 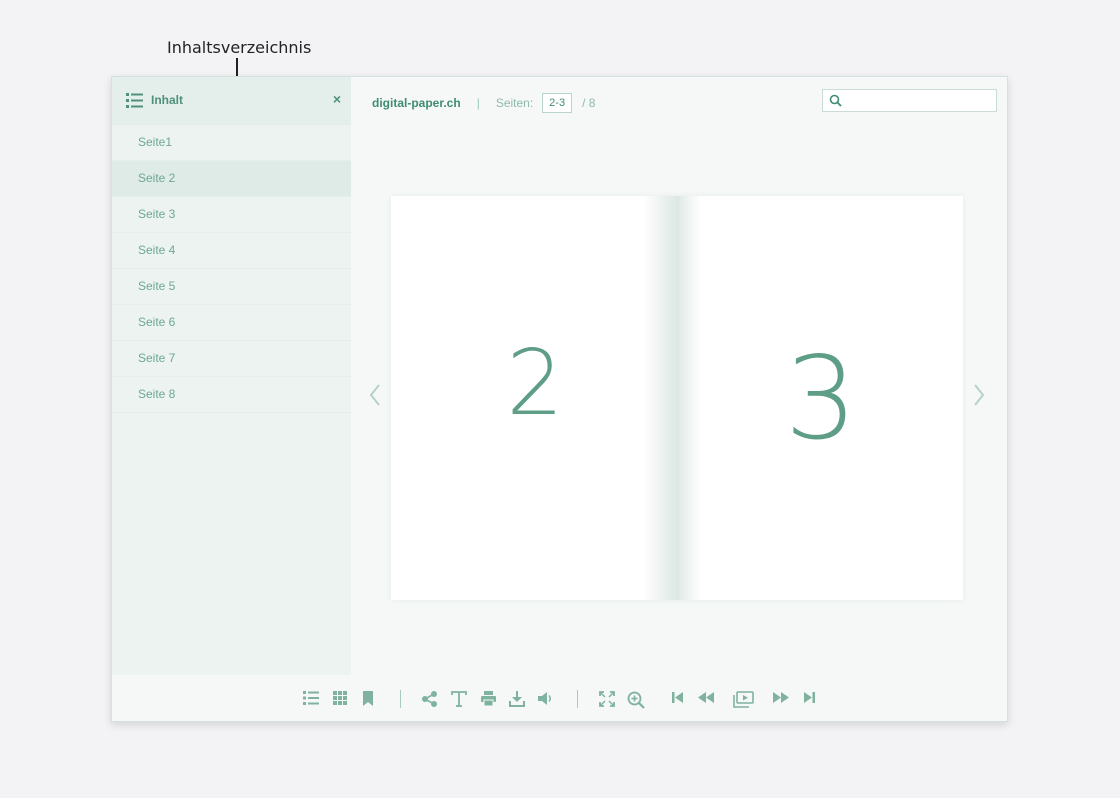 I want to click on zoom-in-icon, so click(x=636, y=700).